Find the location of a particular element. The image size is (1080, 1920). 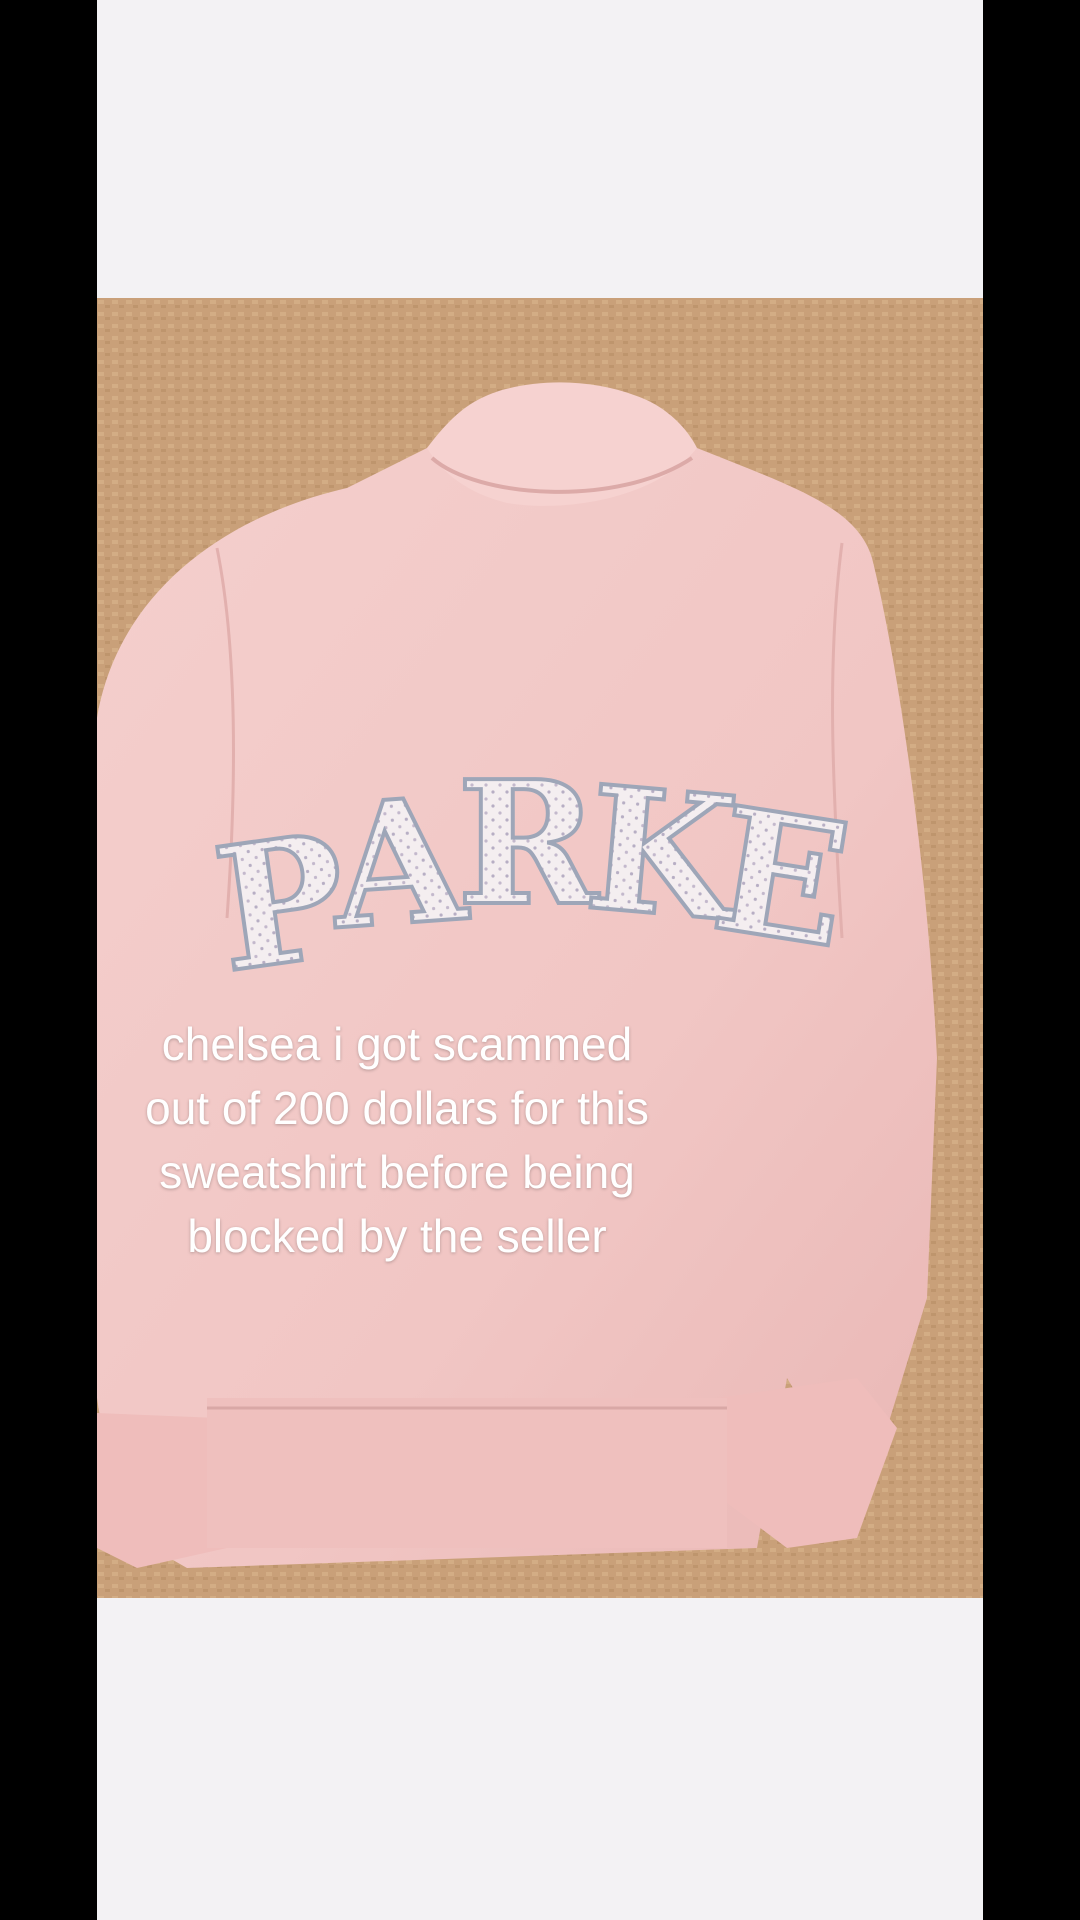

caption-line: chelsea i got scammed is located at coordinates (397, 1044).